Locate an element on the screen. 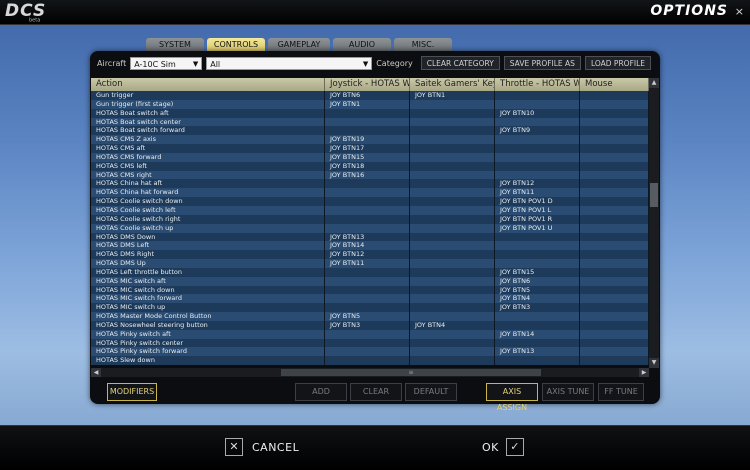 This screenshot has width=750, height=470. table-row: HOTAS MIC switch up JOY BTN3 is located at coordinates (370, 308).